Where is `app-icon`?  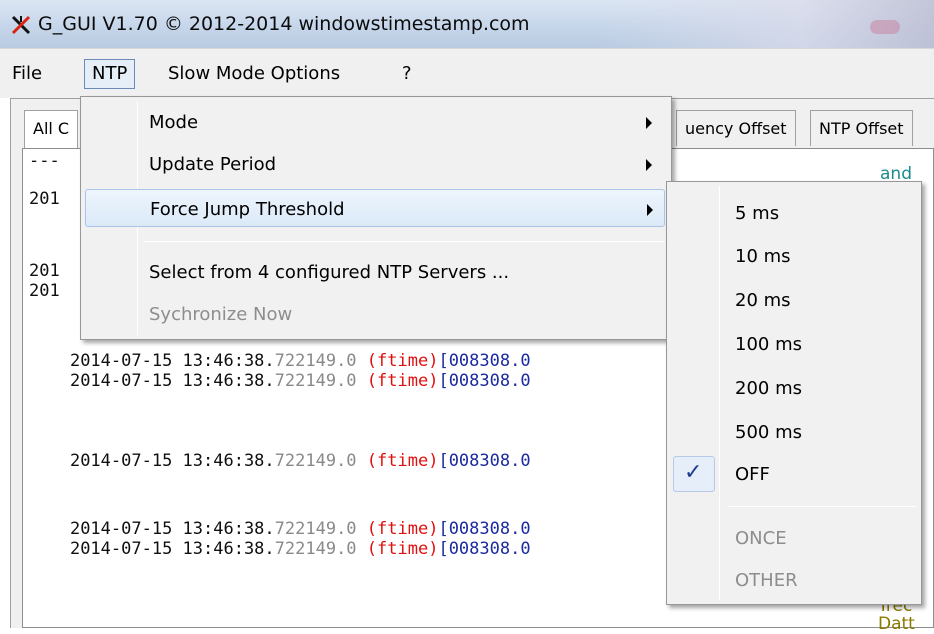
app-icon is located at coordinates (21, 25).